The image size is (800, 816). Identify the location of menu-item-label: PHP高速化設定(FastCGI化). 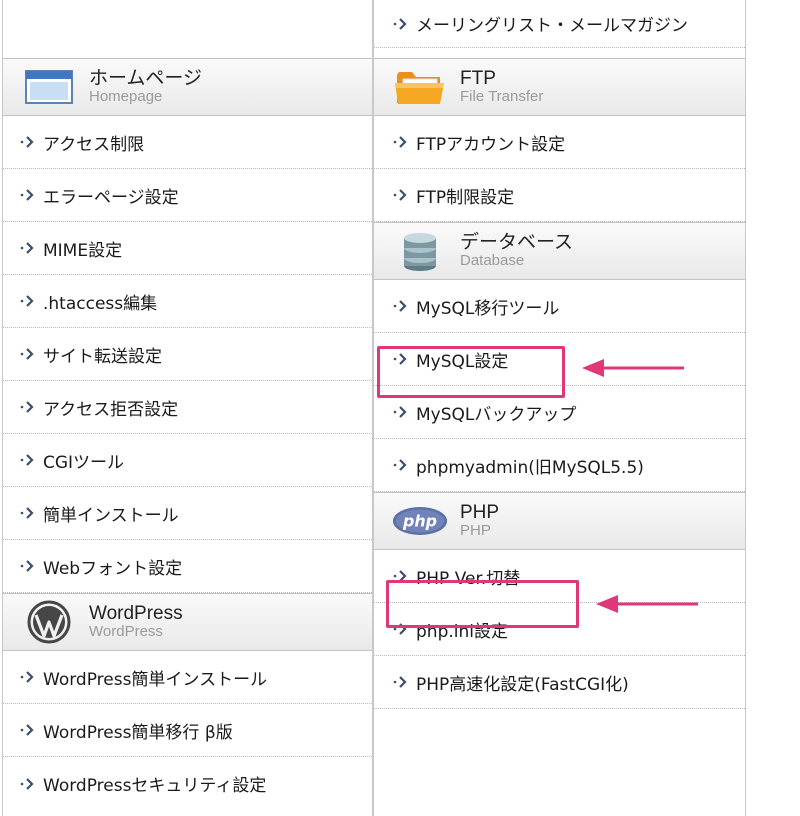
(522, 684).